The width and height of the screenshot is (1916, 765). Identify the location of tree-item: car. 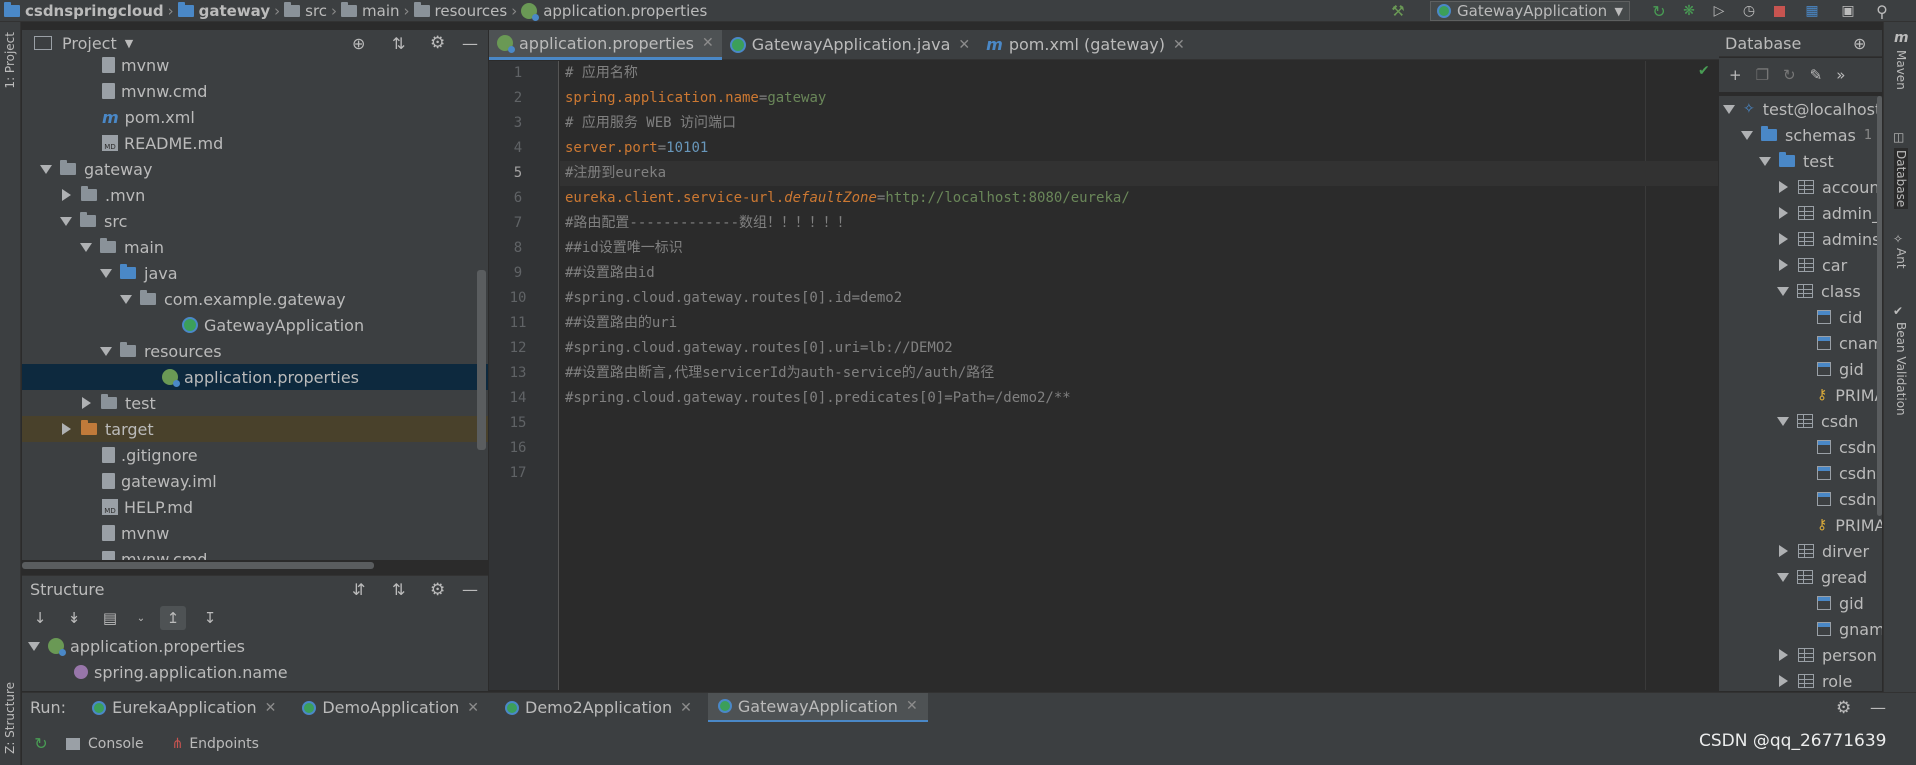
(1800, 265).